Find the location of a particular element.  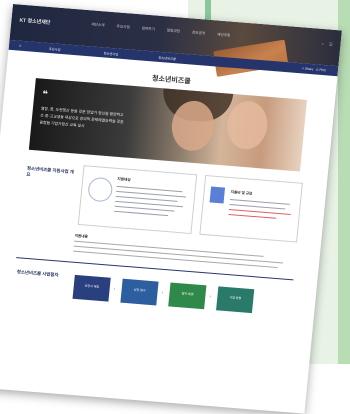

document-icon is located at coordinates (217, 195).